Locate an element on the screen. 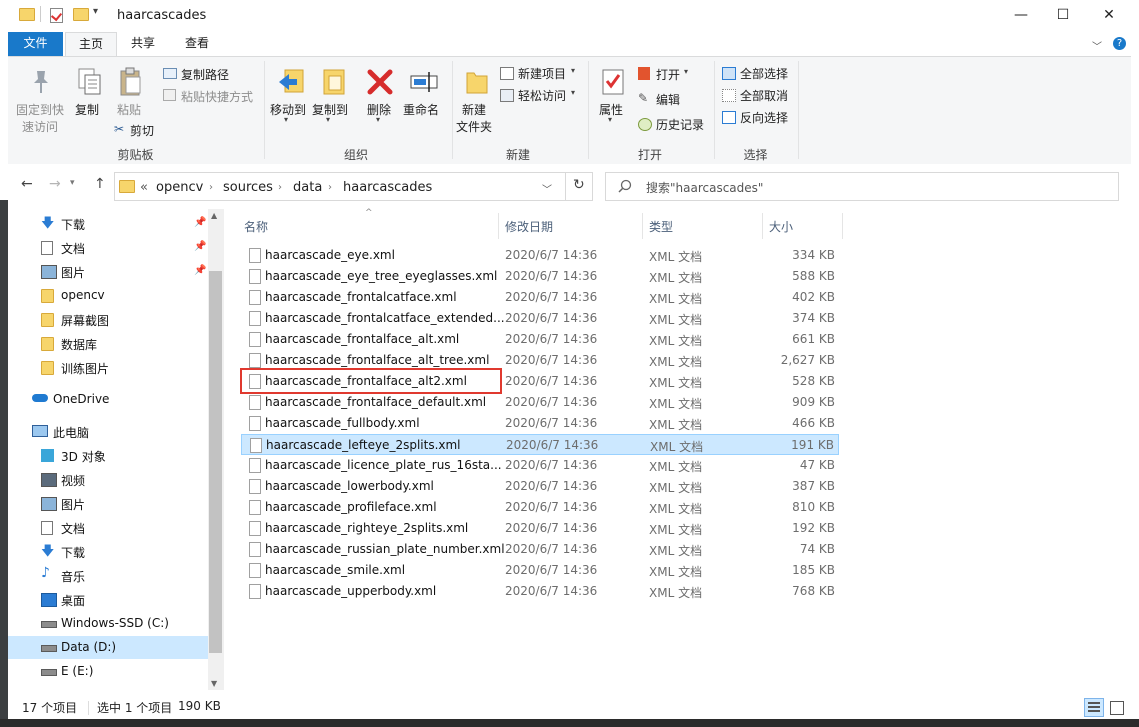  invert-selection-button: 反向选择 is located at coordinates (764, 117).